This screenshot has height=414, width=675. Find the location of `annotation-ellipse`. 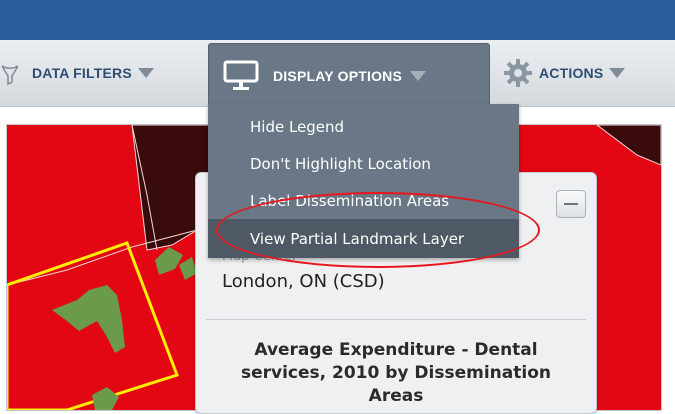

annotation-ellipse is located at coordinates (378, 230).